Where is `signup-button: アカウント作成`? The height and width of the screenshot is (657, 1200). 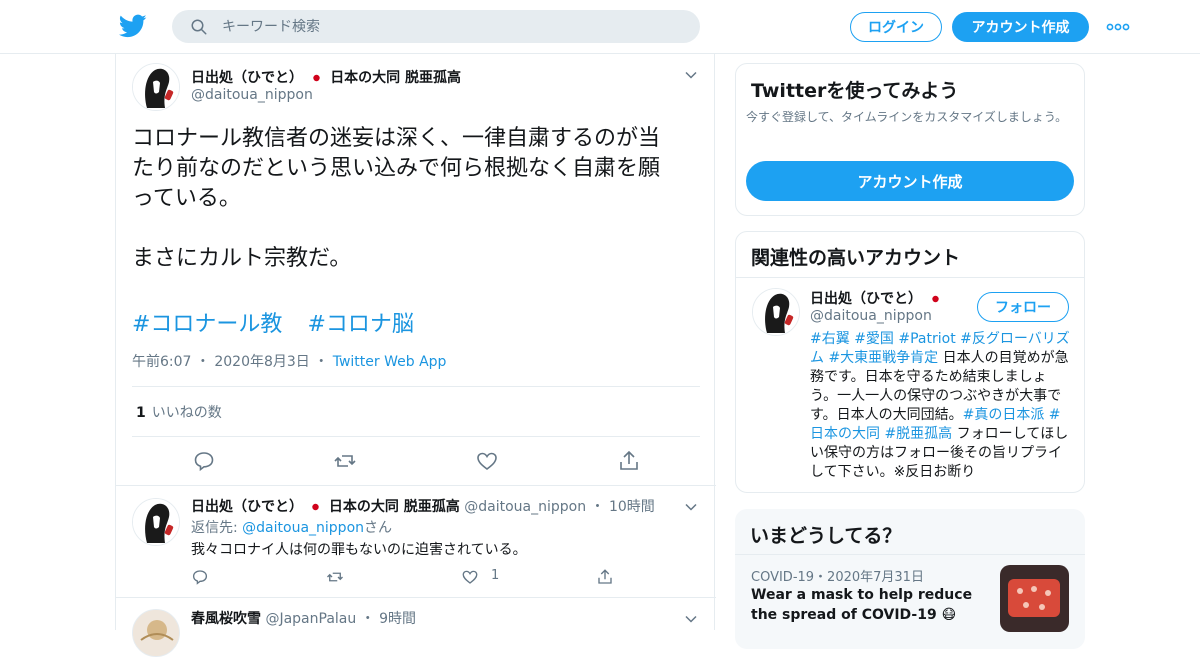
signup-button: アカウント作成 is located at coordinates (1020, 27).